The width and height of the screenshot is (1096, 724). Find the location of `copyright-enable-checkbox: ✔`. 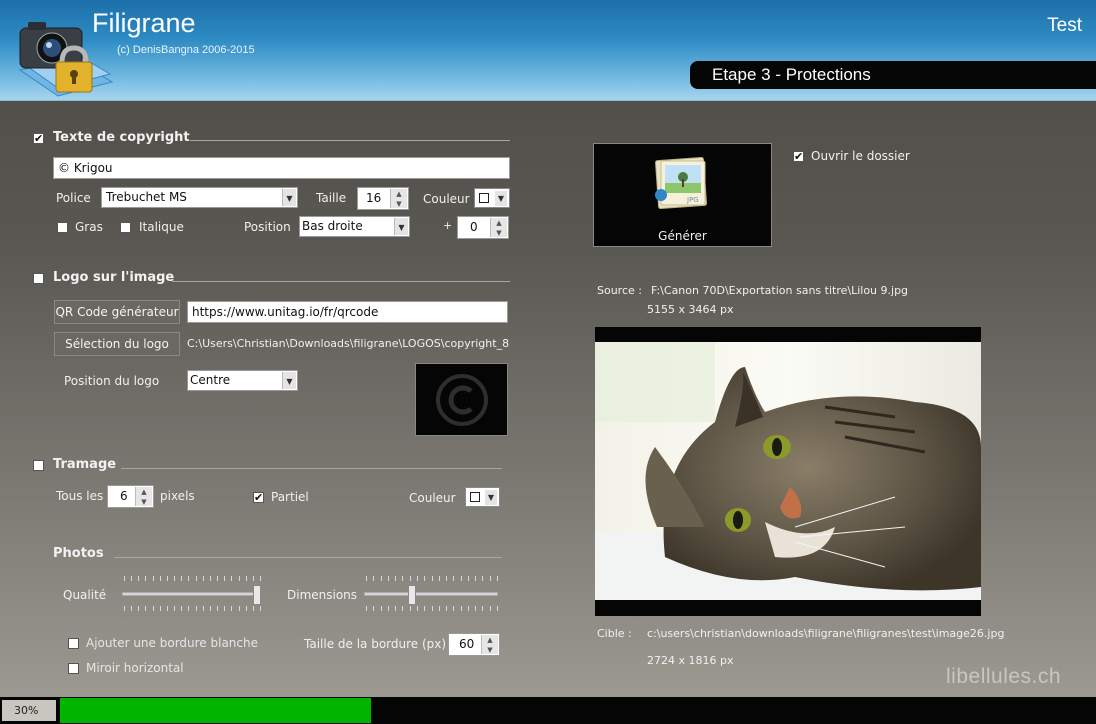

copyright-enable-checkbox: ✔ is located at coordinates (38, 138).